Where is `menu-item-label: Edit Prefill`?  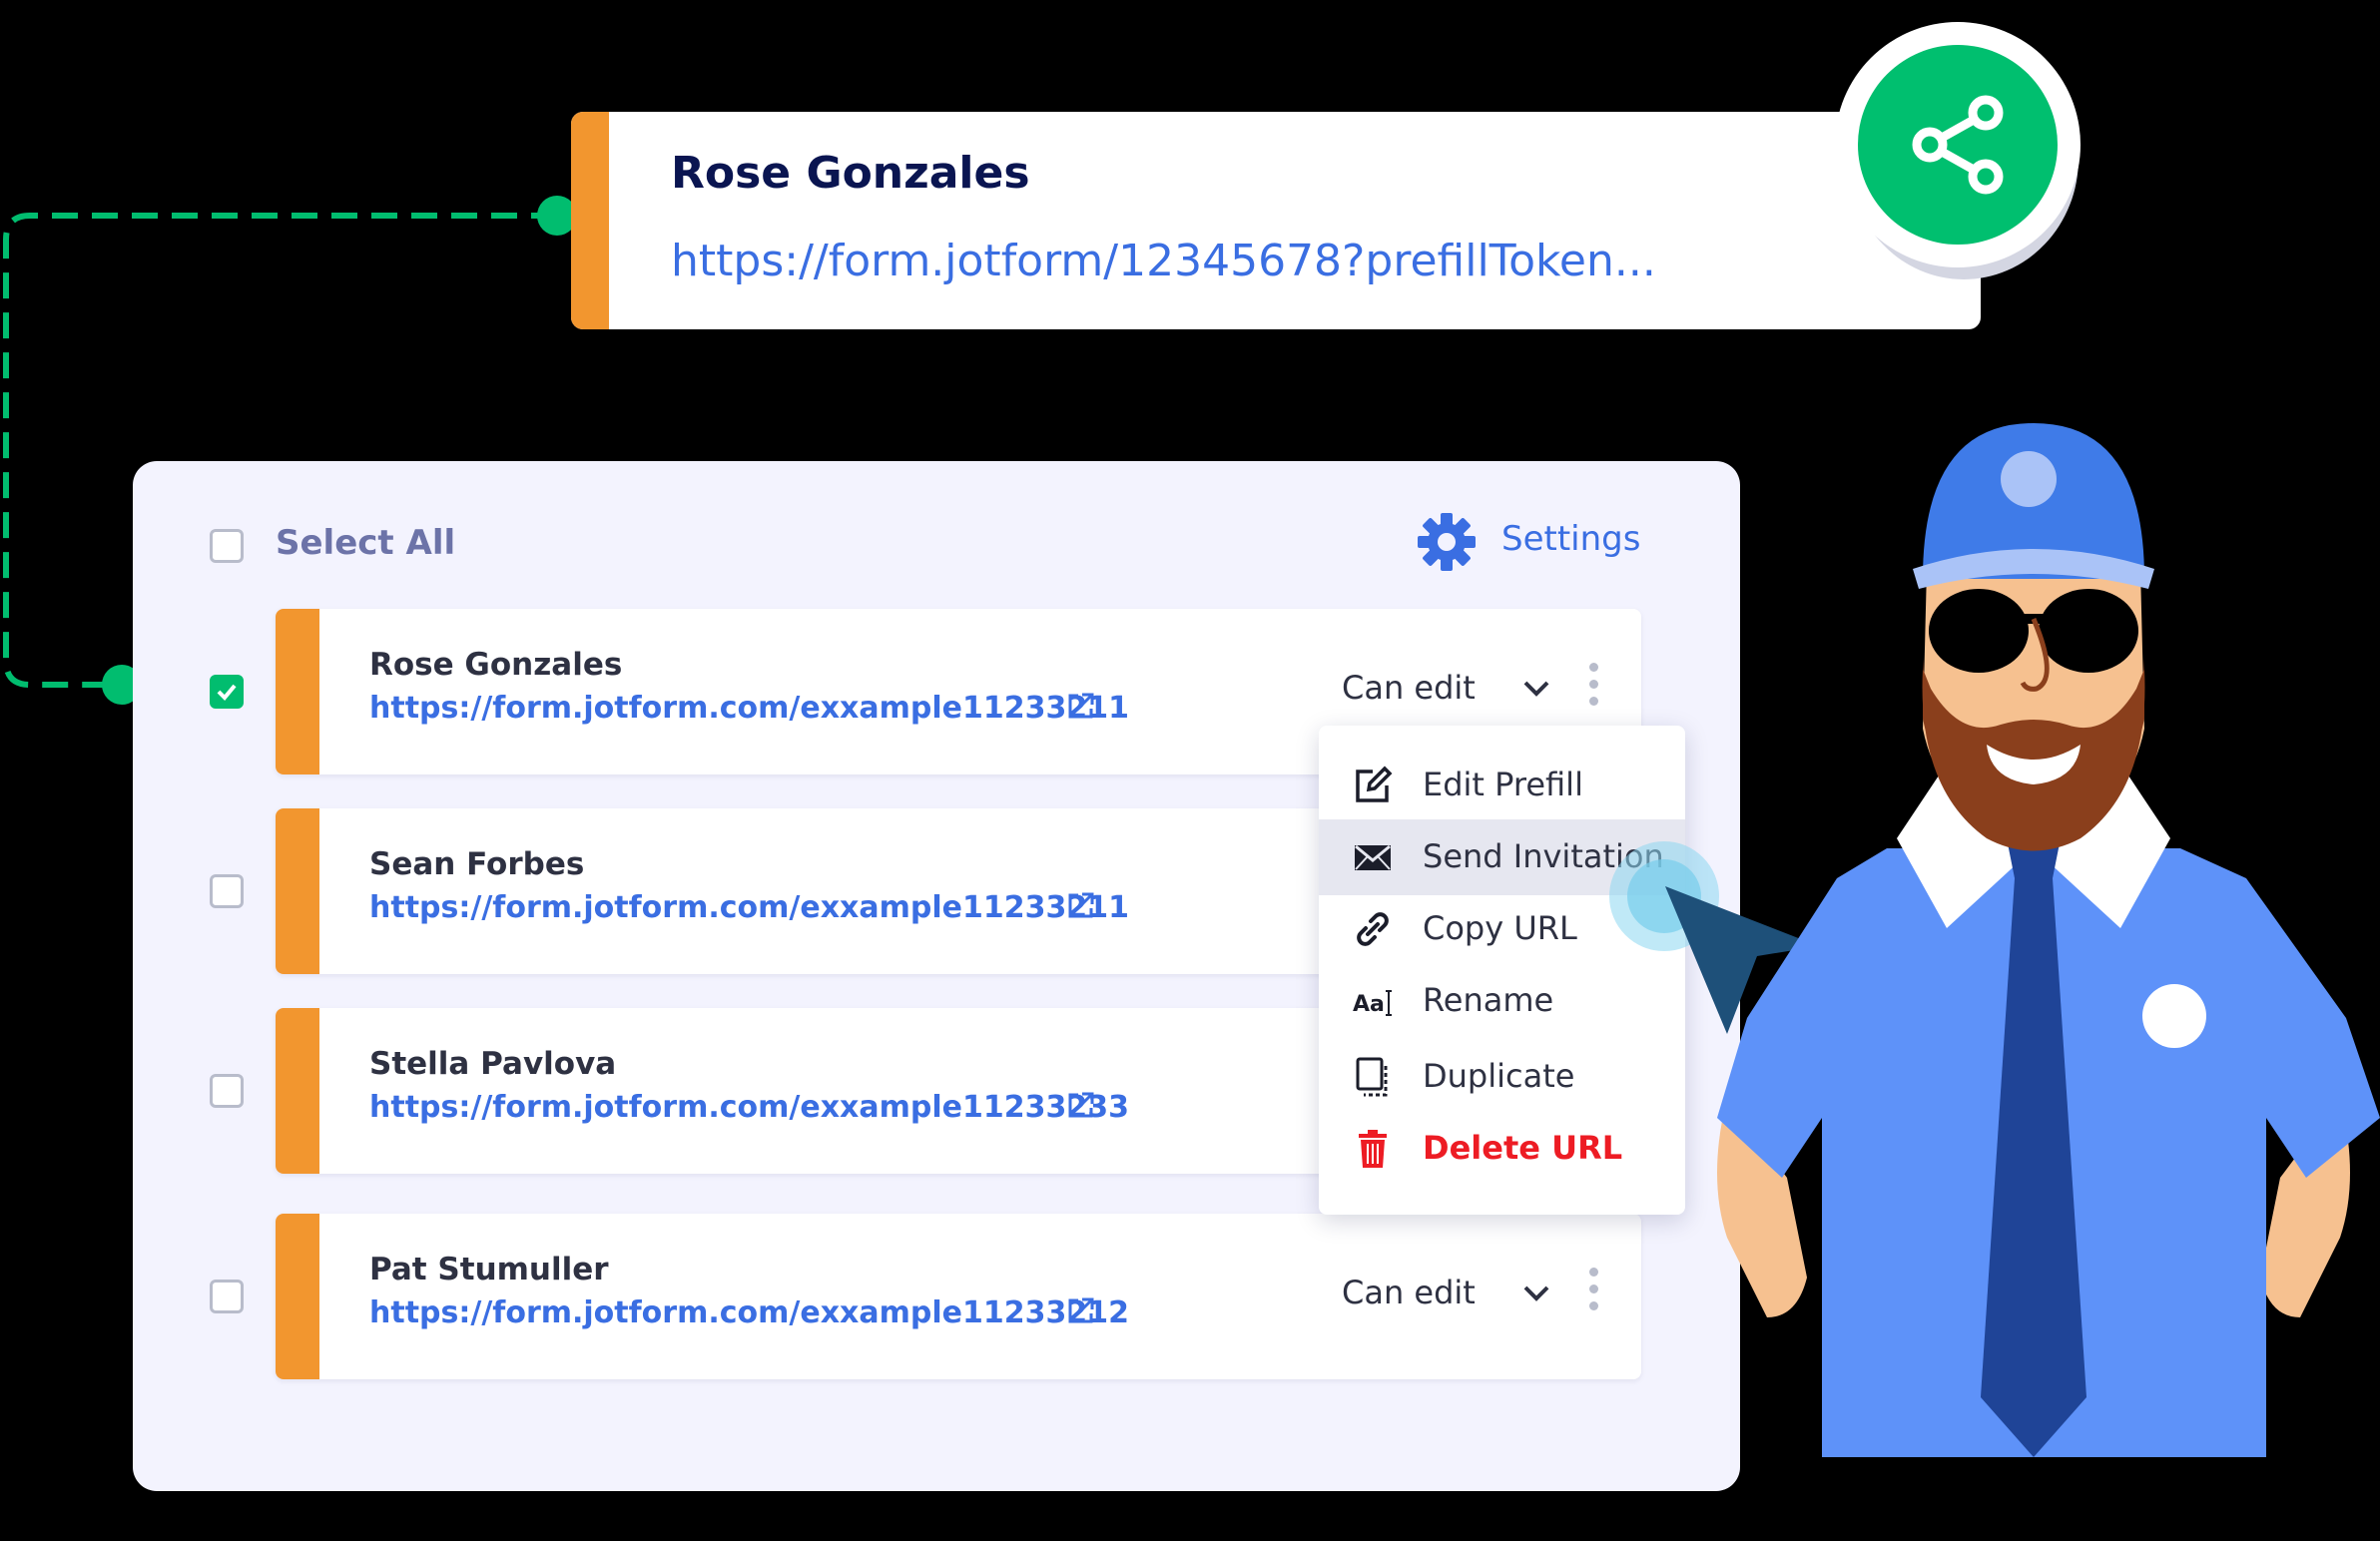 menu-item-label: Edit Prefill is located at coordinates (1503, 784).